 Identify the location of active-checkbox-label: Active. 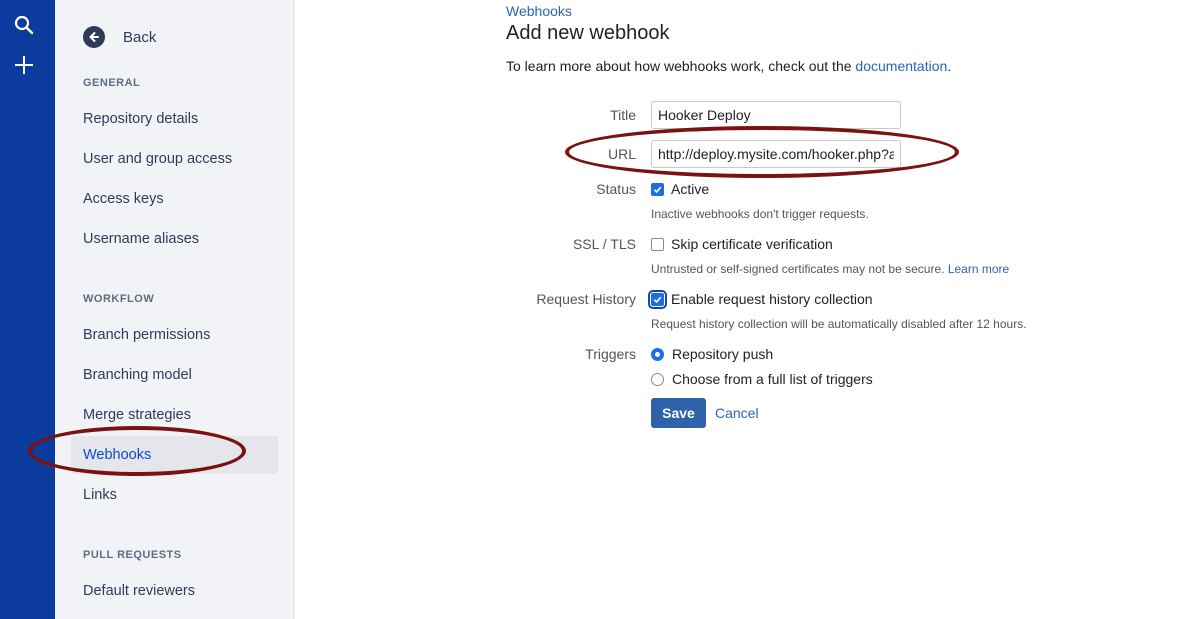
(690, 189).